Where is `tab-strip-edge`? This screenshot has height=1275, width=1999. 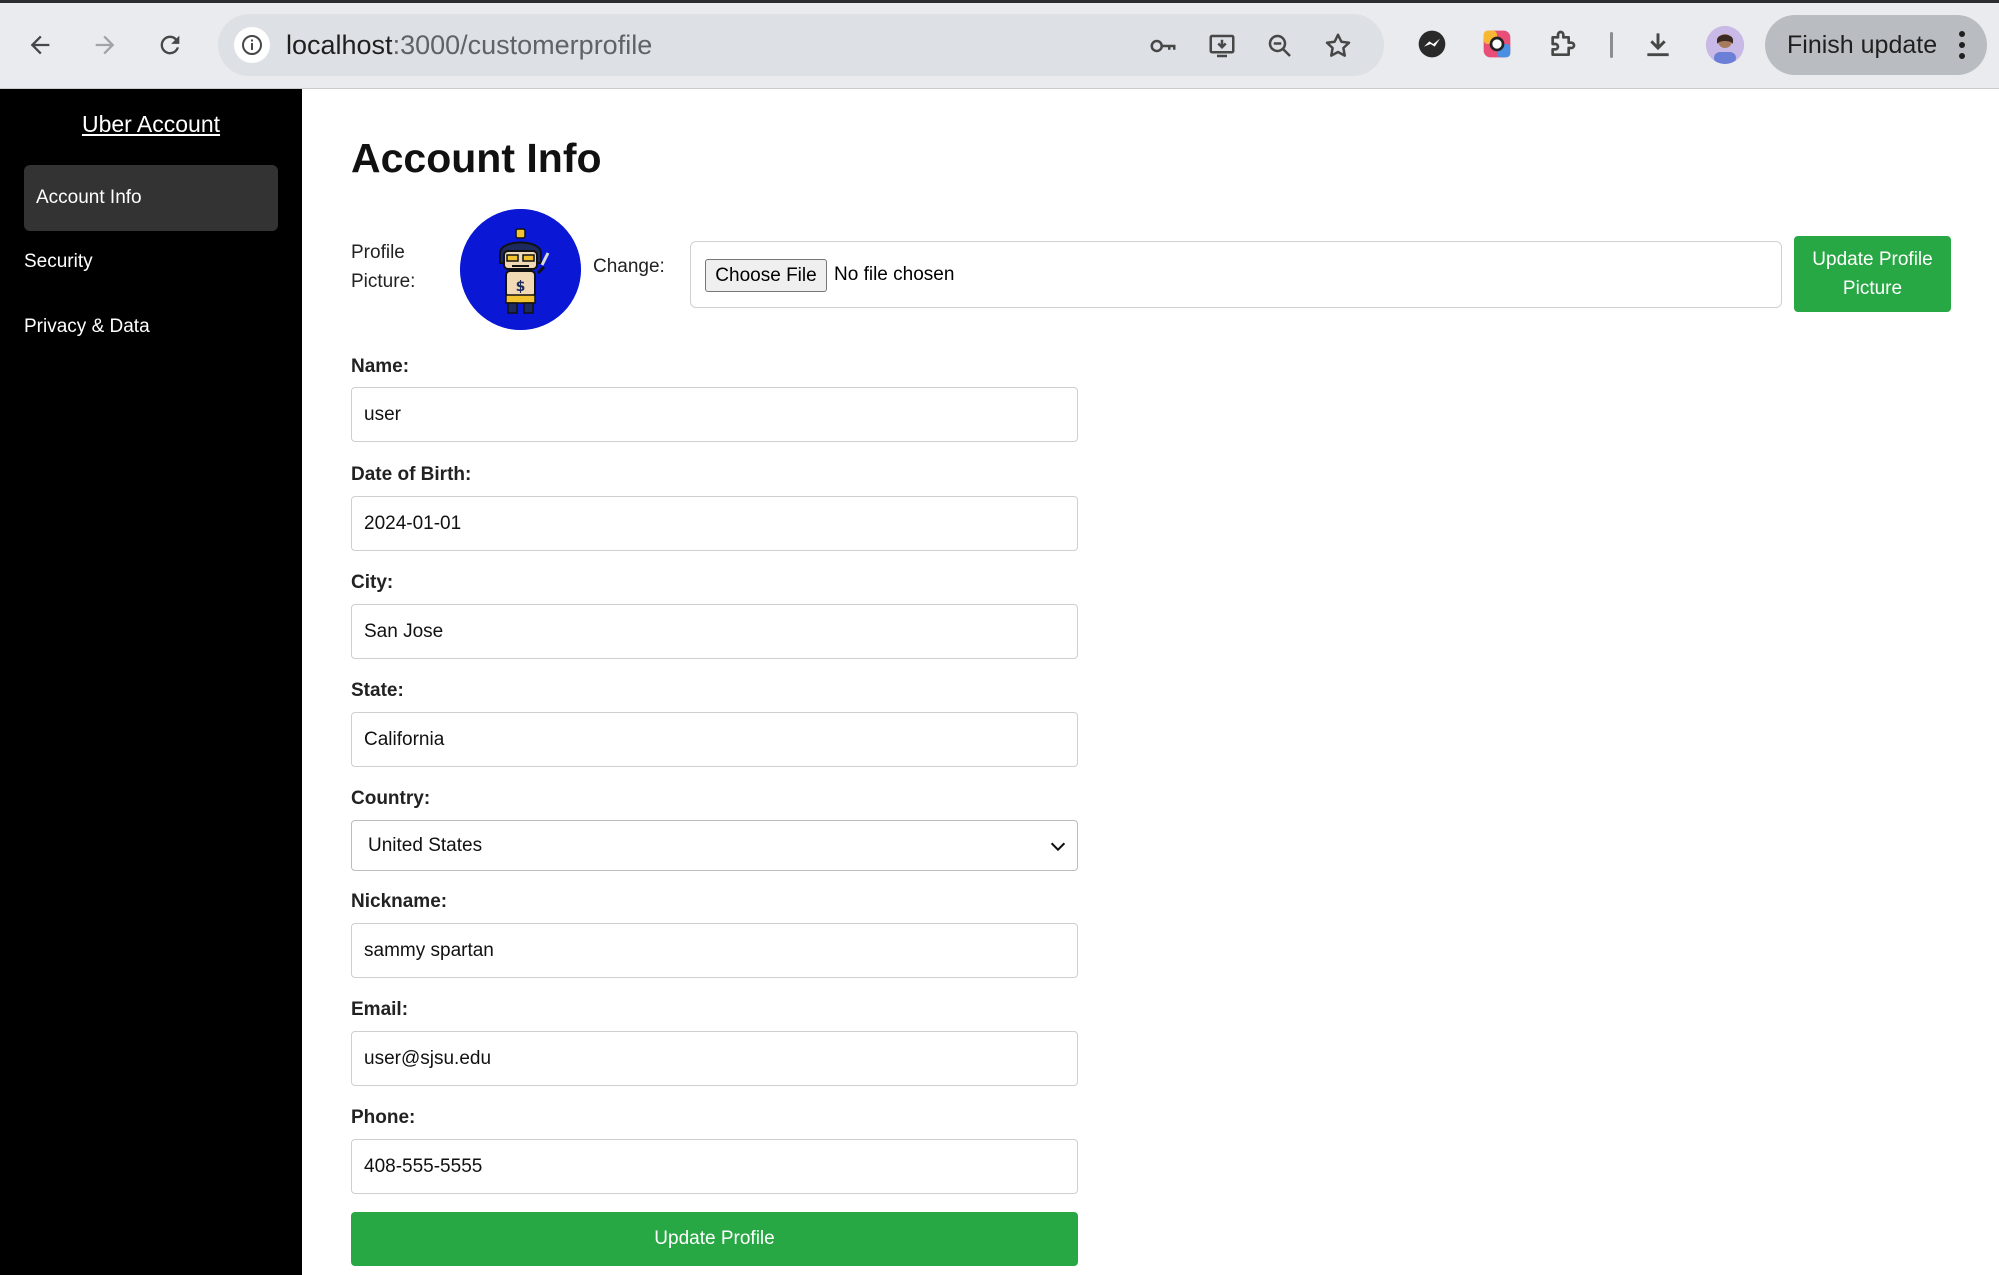 tab-strip-edge is located at coordinates (999, 1).